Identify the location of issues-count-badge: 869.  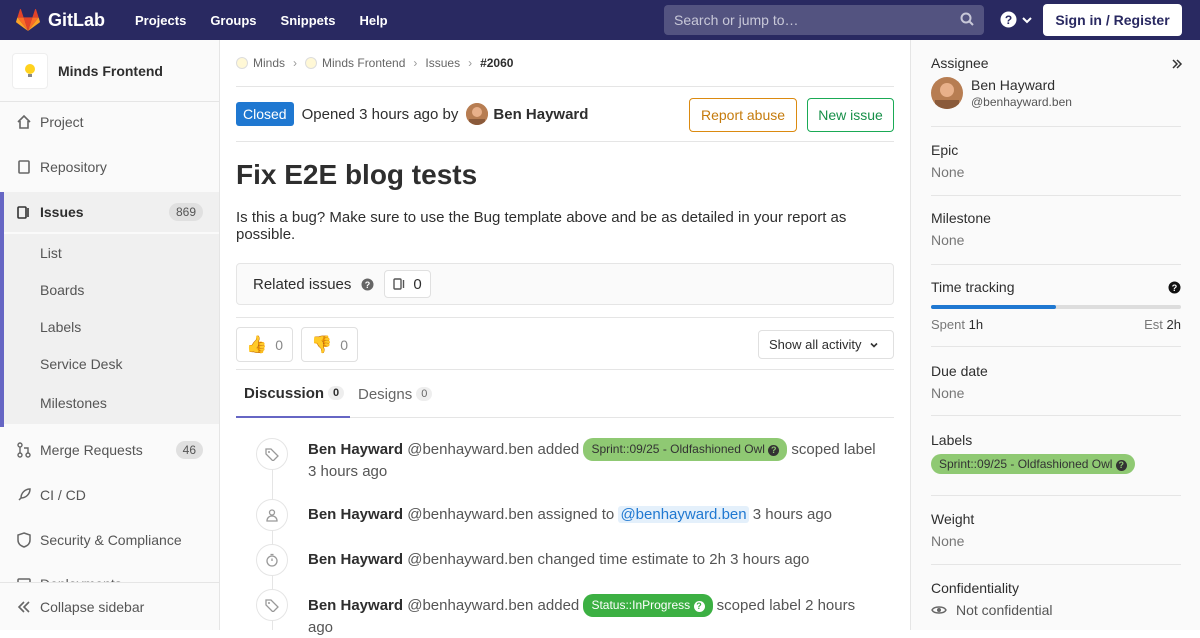
(185, 212).